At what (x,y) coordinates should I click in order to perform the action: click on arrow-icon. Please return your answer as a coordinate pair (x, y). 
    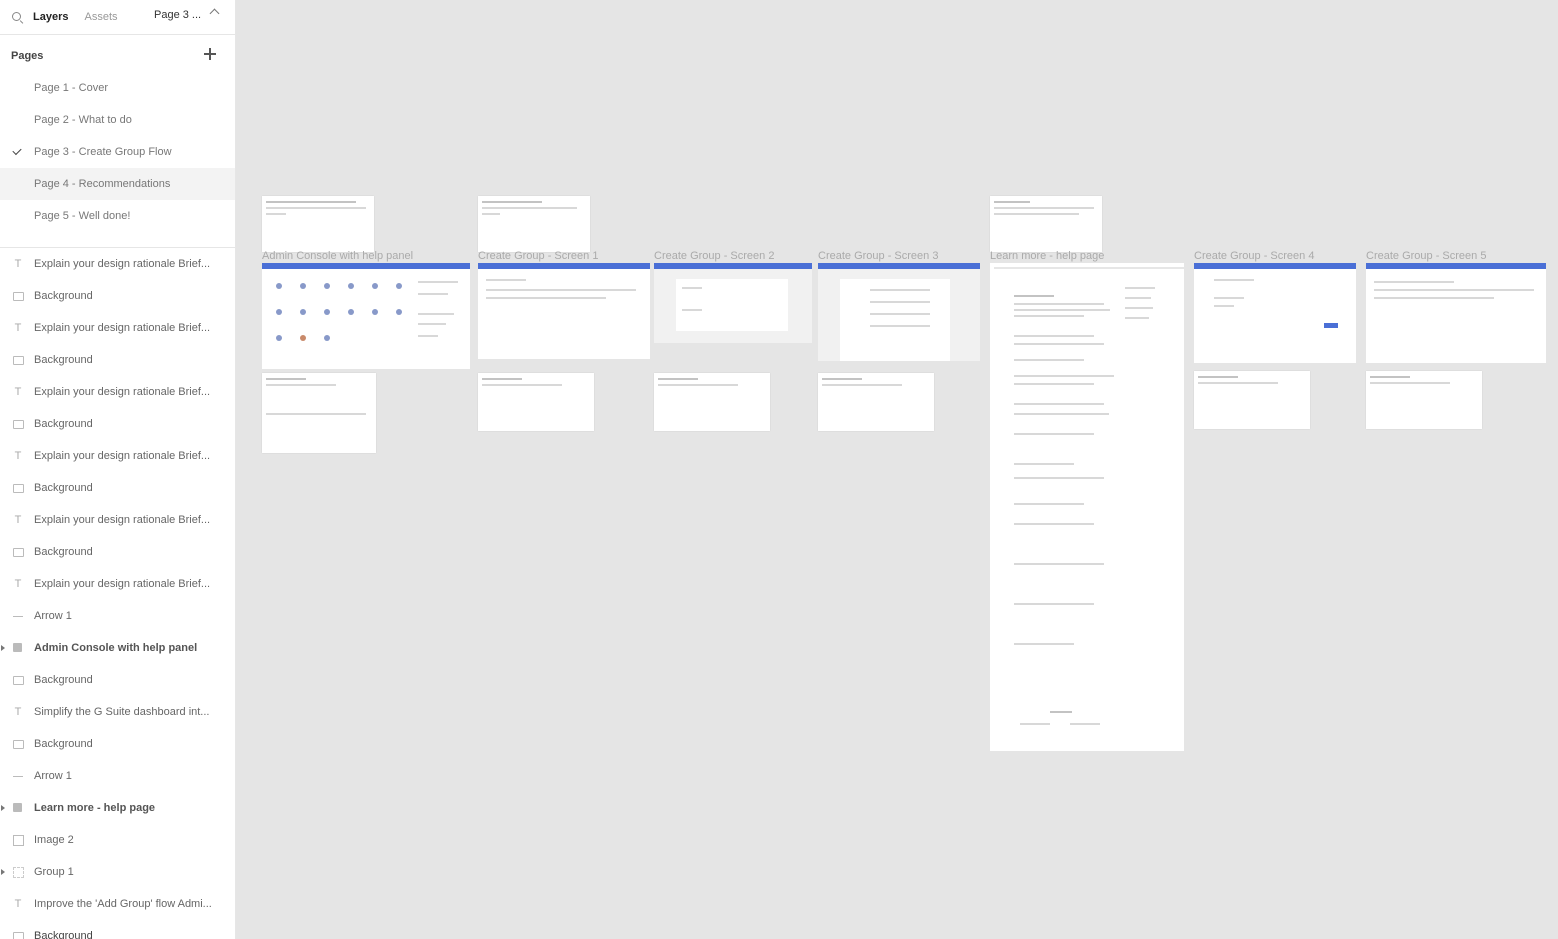
    Looking at the image, I should click on (18, 776).